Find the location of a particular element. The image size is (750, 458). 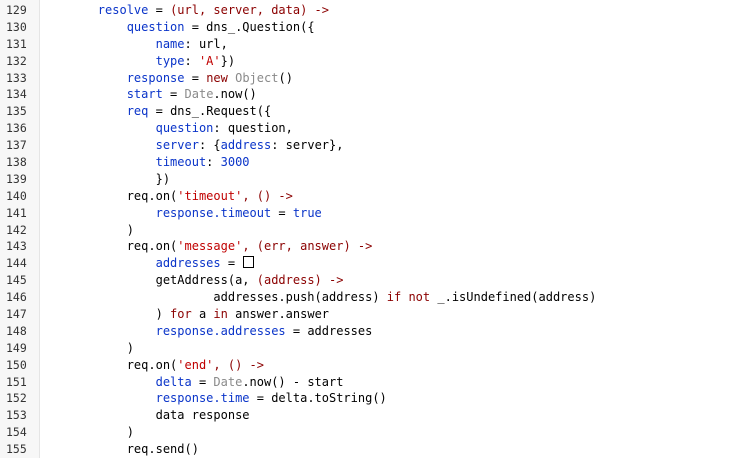

code-token: resolve is located at coordinates (123, 10).